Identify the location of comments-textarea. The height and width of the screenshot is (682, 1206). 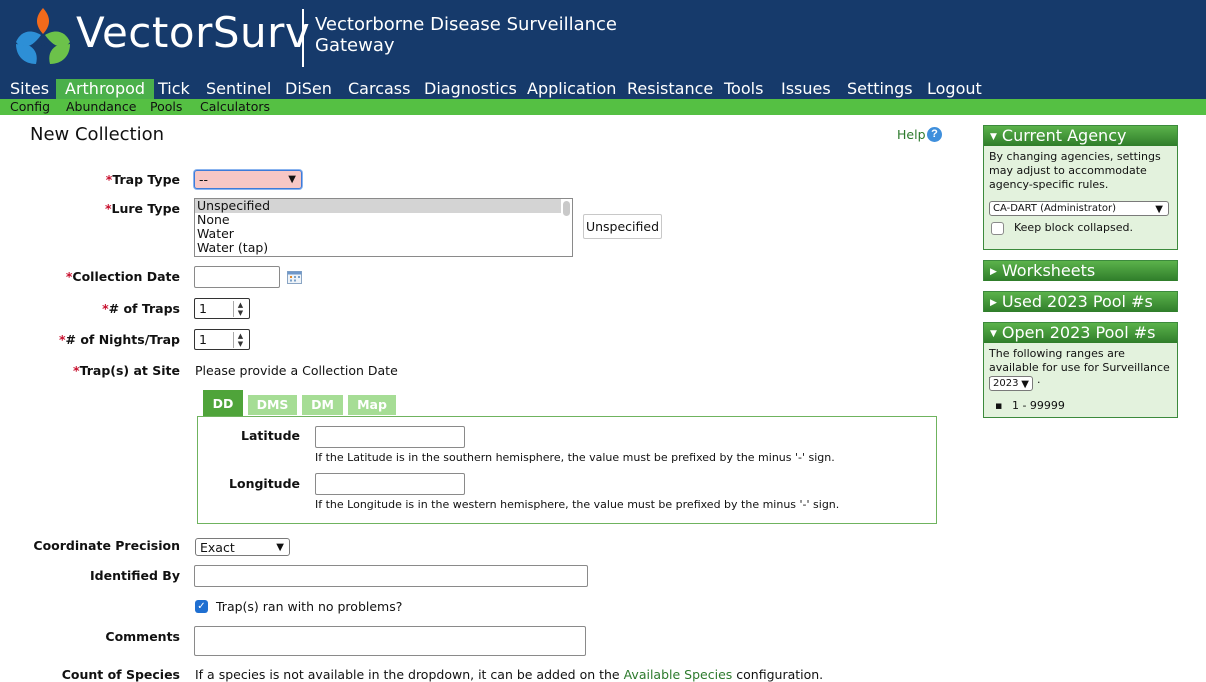
(390, 641).